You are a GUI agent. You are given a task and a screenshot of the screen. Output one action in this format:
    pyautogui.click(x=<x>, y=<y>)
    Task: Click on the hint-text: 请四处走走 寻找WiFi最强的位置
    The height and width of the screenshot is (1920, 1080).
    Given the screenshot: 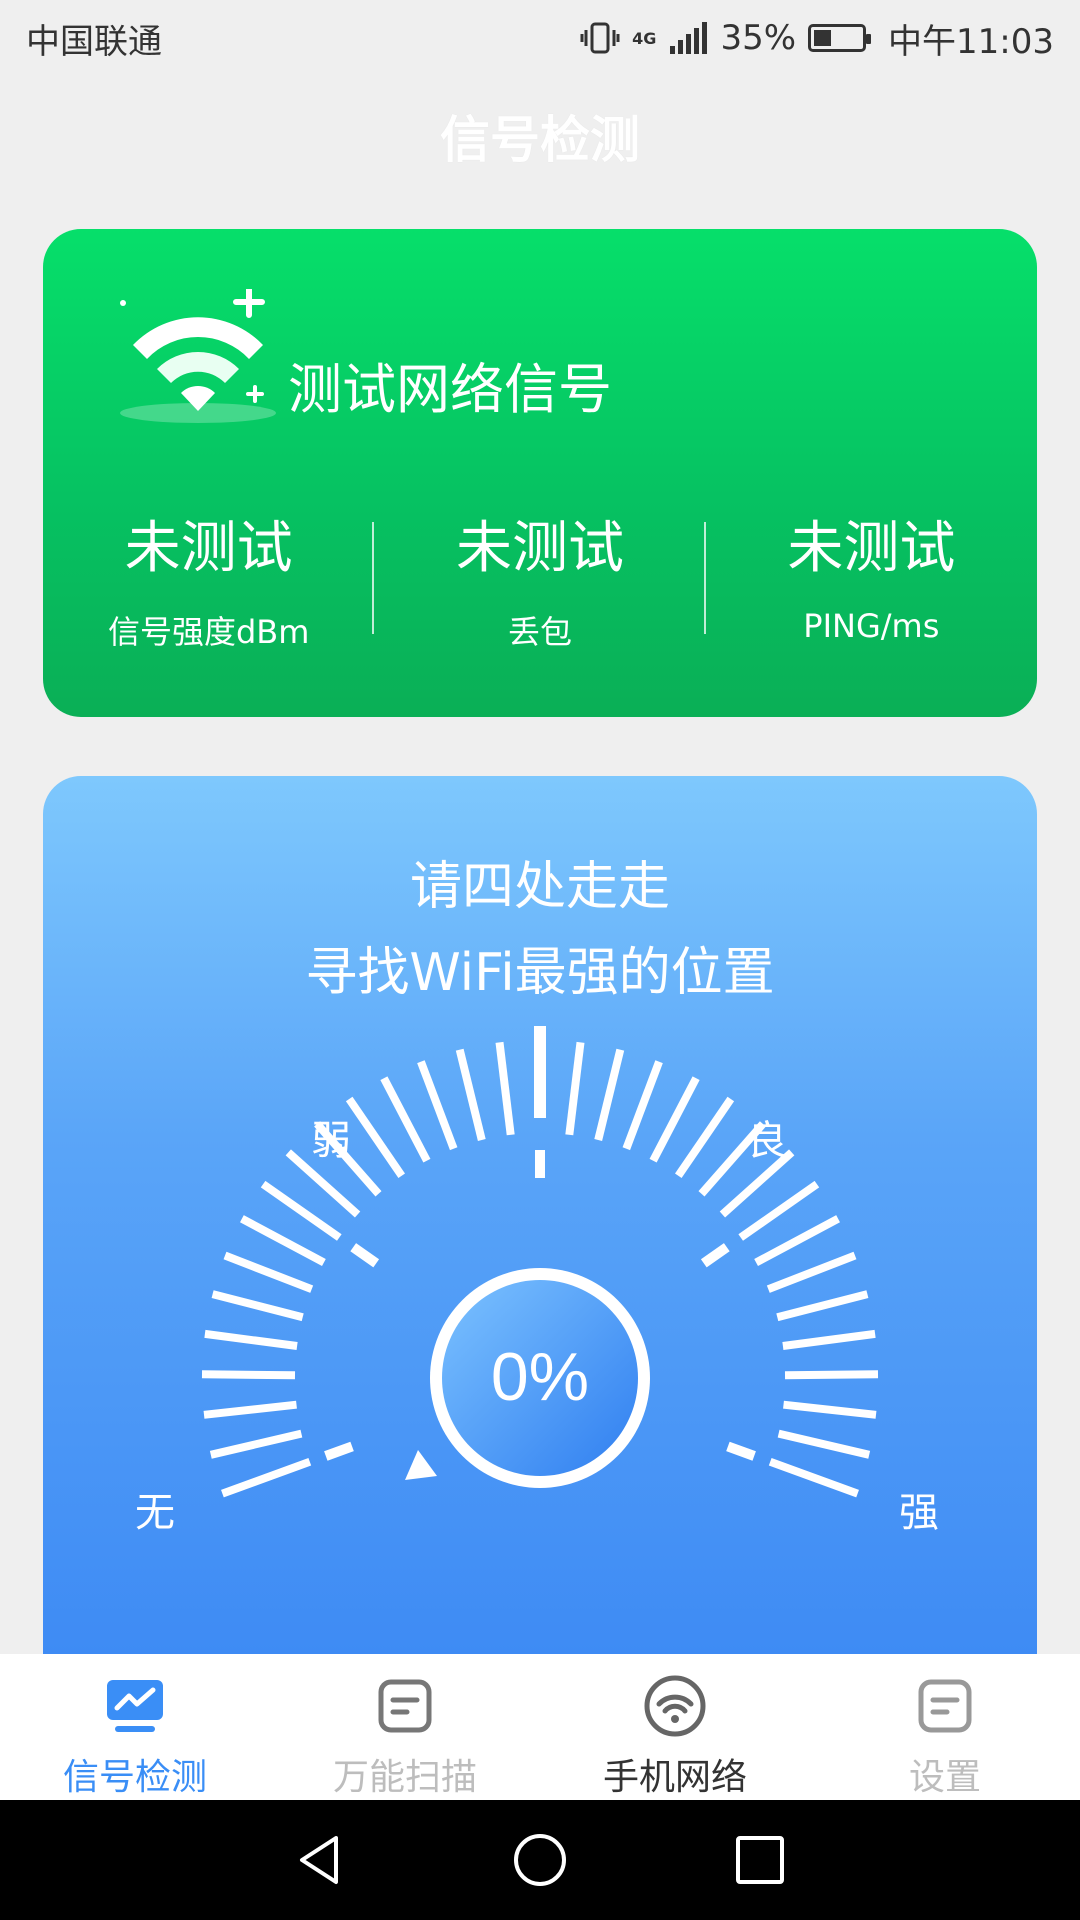 What is the action you would take?
    pyautogui.click(x=540, y=930)
    